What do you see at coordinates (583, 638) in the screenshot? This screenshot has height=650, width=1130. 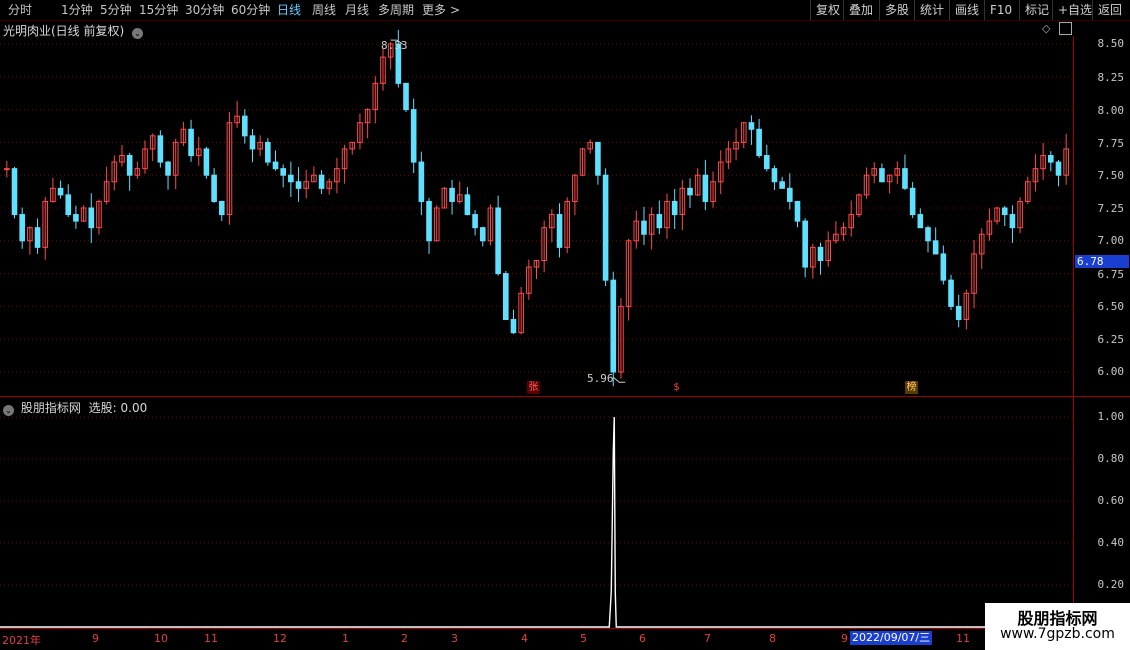 I see `x-tick: 5` at bounding box center [583, 638].